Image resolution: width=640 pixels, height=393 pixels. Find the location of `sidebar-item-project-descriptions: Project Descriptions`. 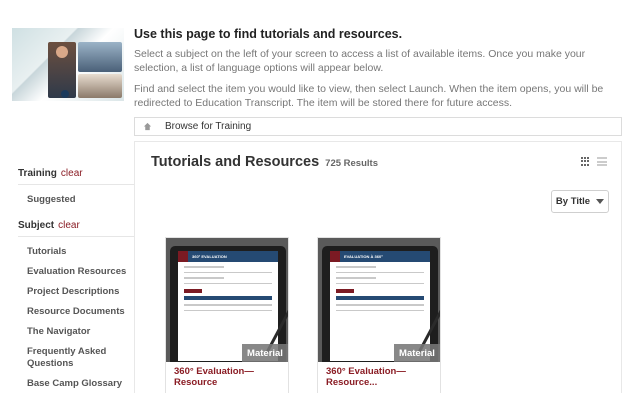

sidebar-item-project-descriptions: Project Descriptions is located at coordinates (80, 292).